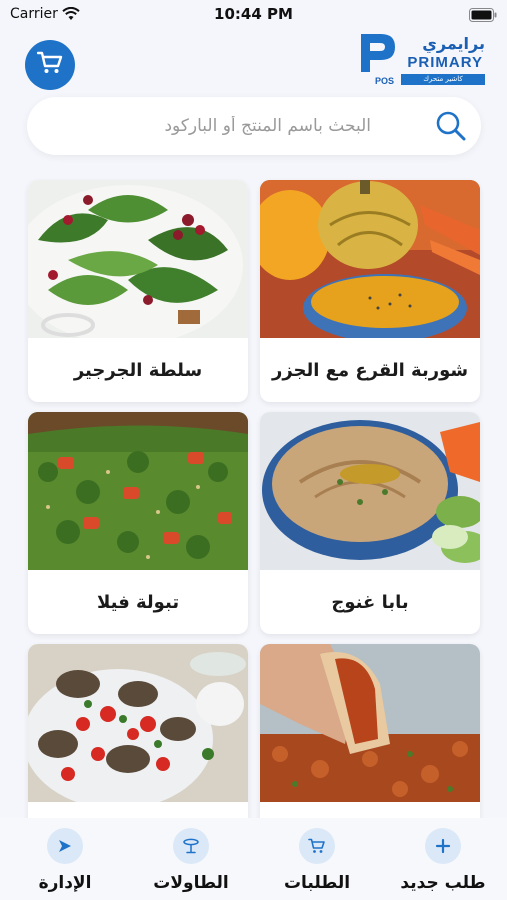 This screenshot has width=507, height=900. I want to click on product-card-arugula-salad: سلطة الجرجير, so click(138, 291).